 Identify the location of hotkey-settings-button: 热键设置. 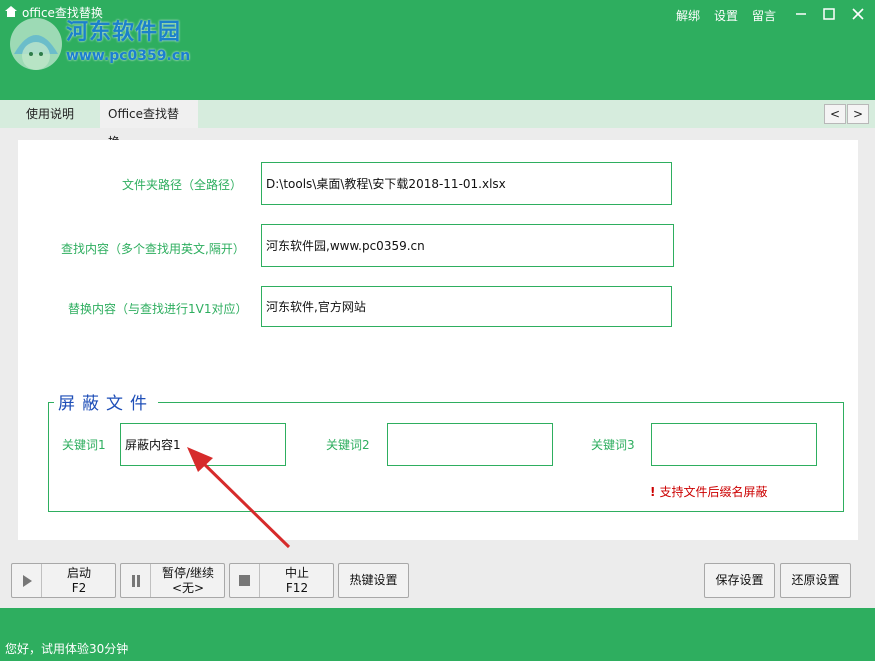
(373, 580).